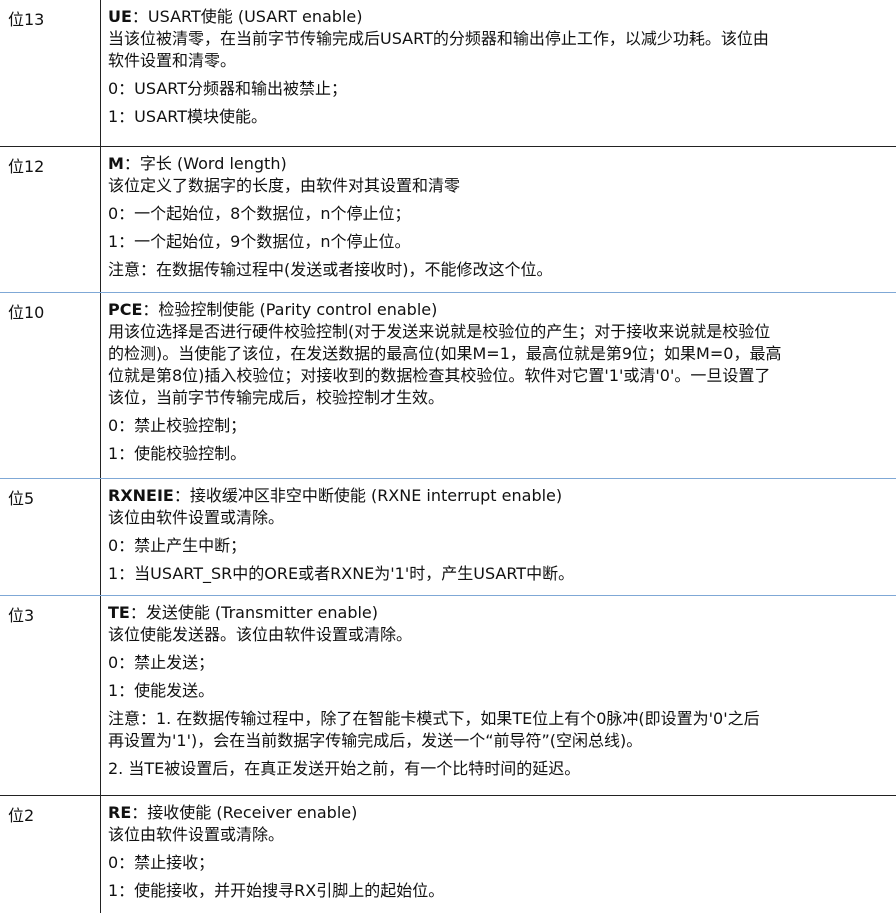  What do you see at coordinates (120, 16) in the screenshot?
I see `bit-name: UE` at bounding box center [120, 16].